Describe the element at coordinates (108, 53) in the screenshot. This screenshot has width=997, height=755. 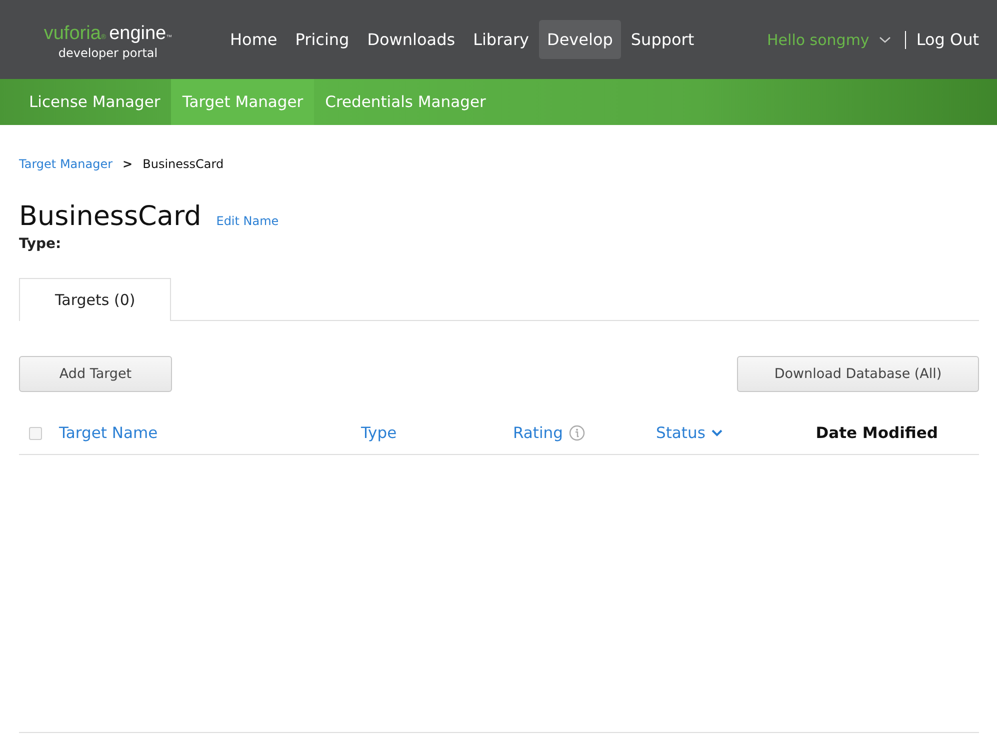
I see `logo-subtitle: developer portal` at that location.